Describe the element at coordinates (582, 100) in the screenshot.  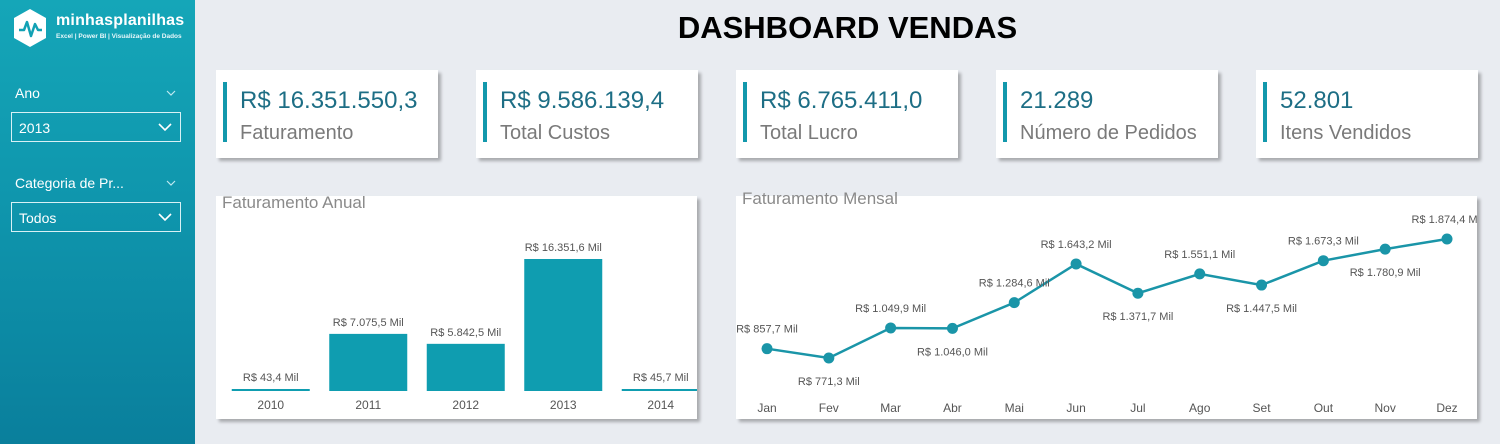
I see `kpi-value: R$ 9.586.139,4` at that location.